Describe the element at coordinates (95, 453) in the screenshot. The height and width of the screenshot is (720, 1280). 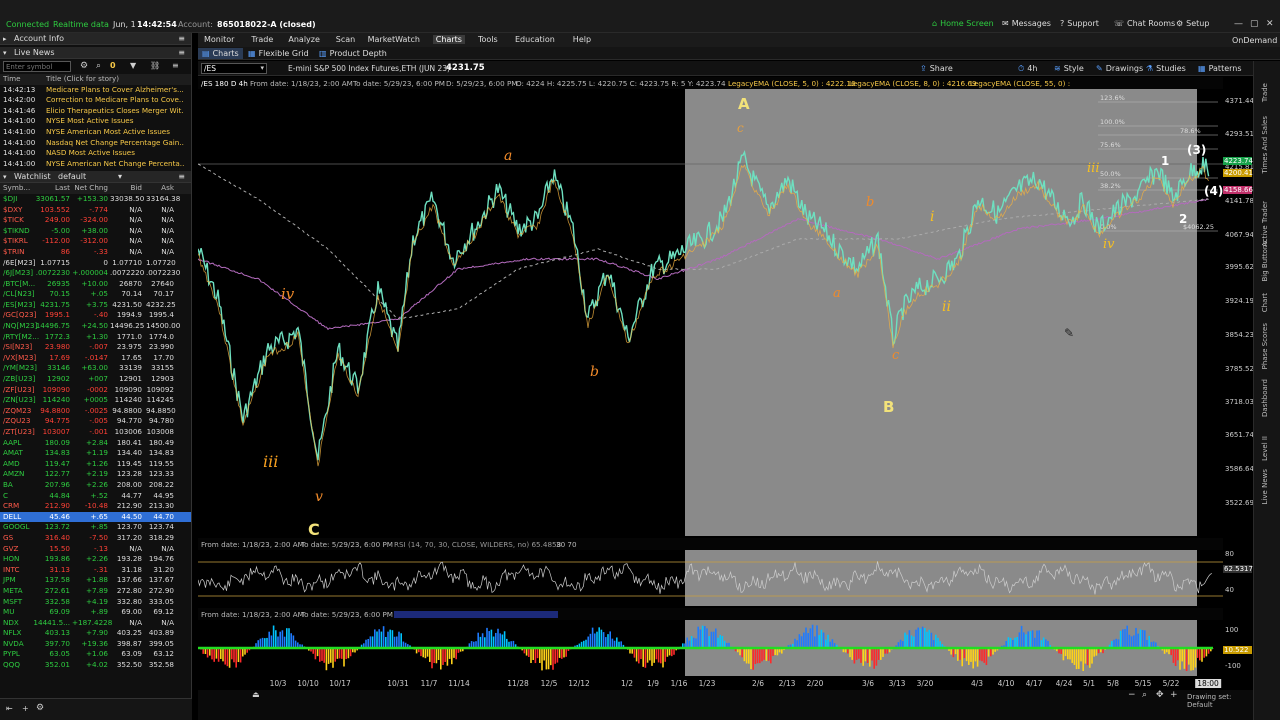
I see `watchlist-row: AMAT 134.83 +1.19 134.40 134.83` at that location.